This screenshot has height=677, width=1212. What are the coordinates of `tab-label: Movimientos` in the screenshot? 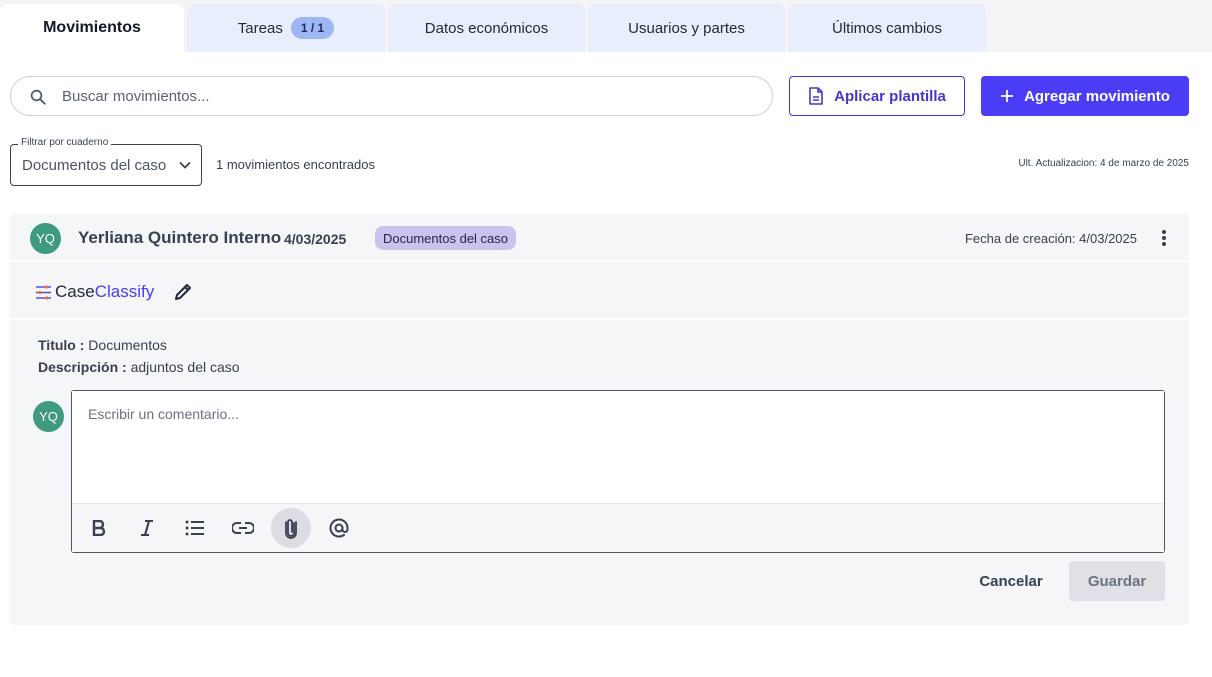 It's located at (92, 27).